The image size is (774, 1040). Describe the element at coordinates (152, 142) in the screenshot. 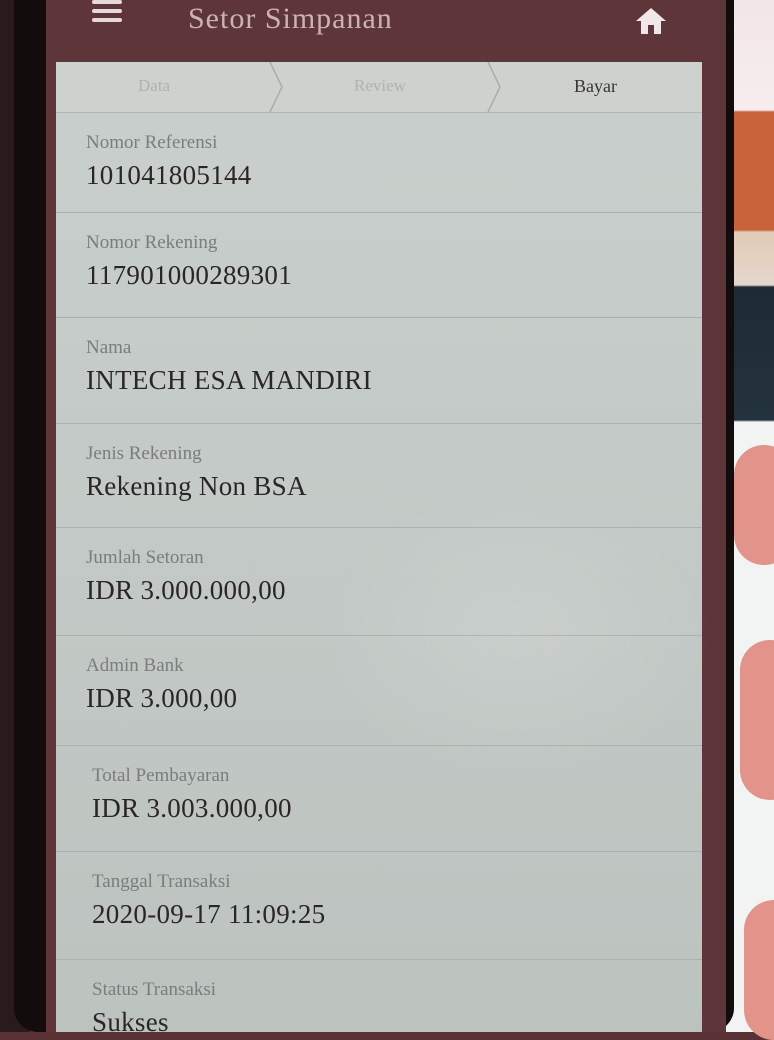

I see `field-label: Nomor Referensi` at that location.